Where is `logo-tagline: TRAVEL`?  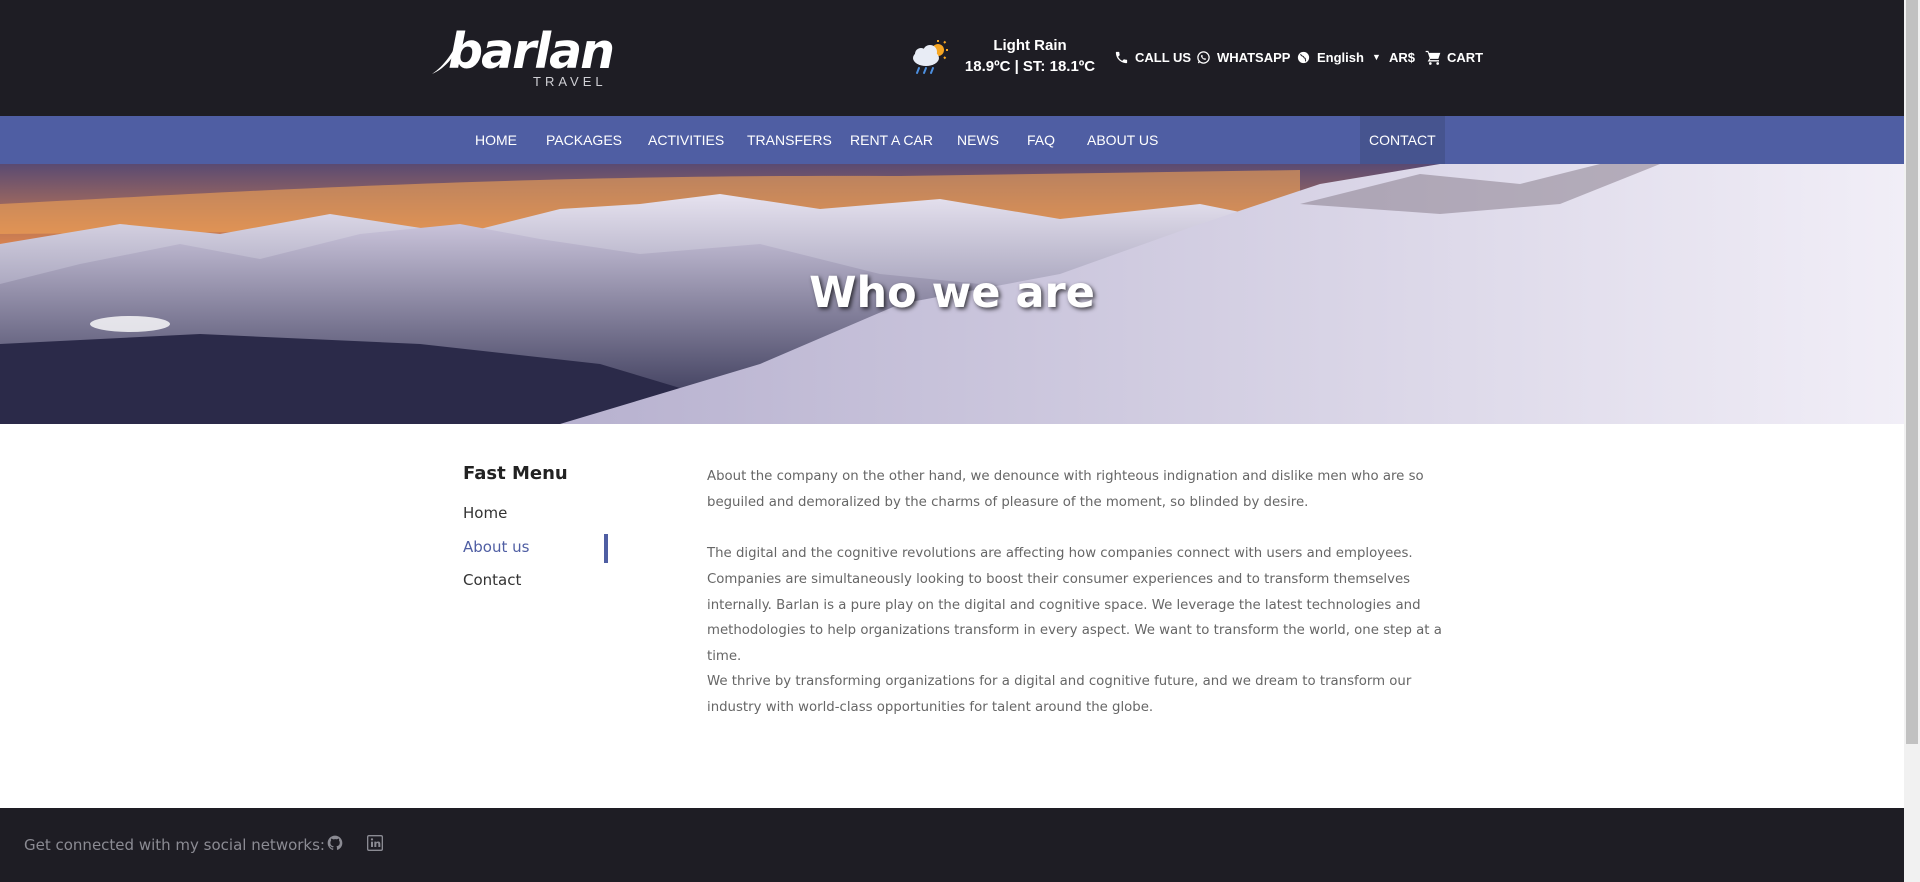
logo-tagline: TRAVEL is located at coordinates (570, 81).